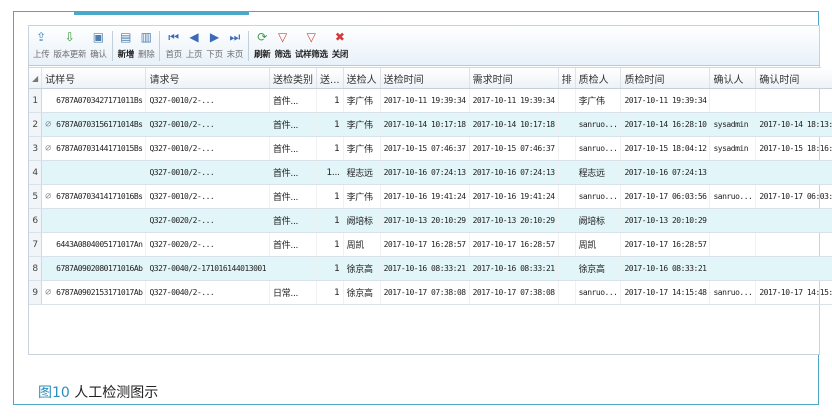 The height and width of the screenshot is (418, 832). I want to click on filter-button: ▽ 筛选, so click(282, 46).